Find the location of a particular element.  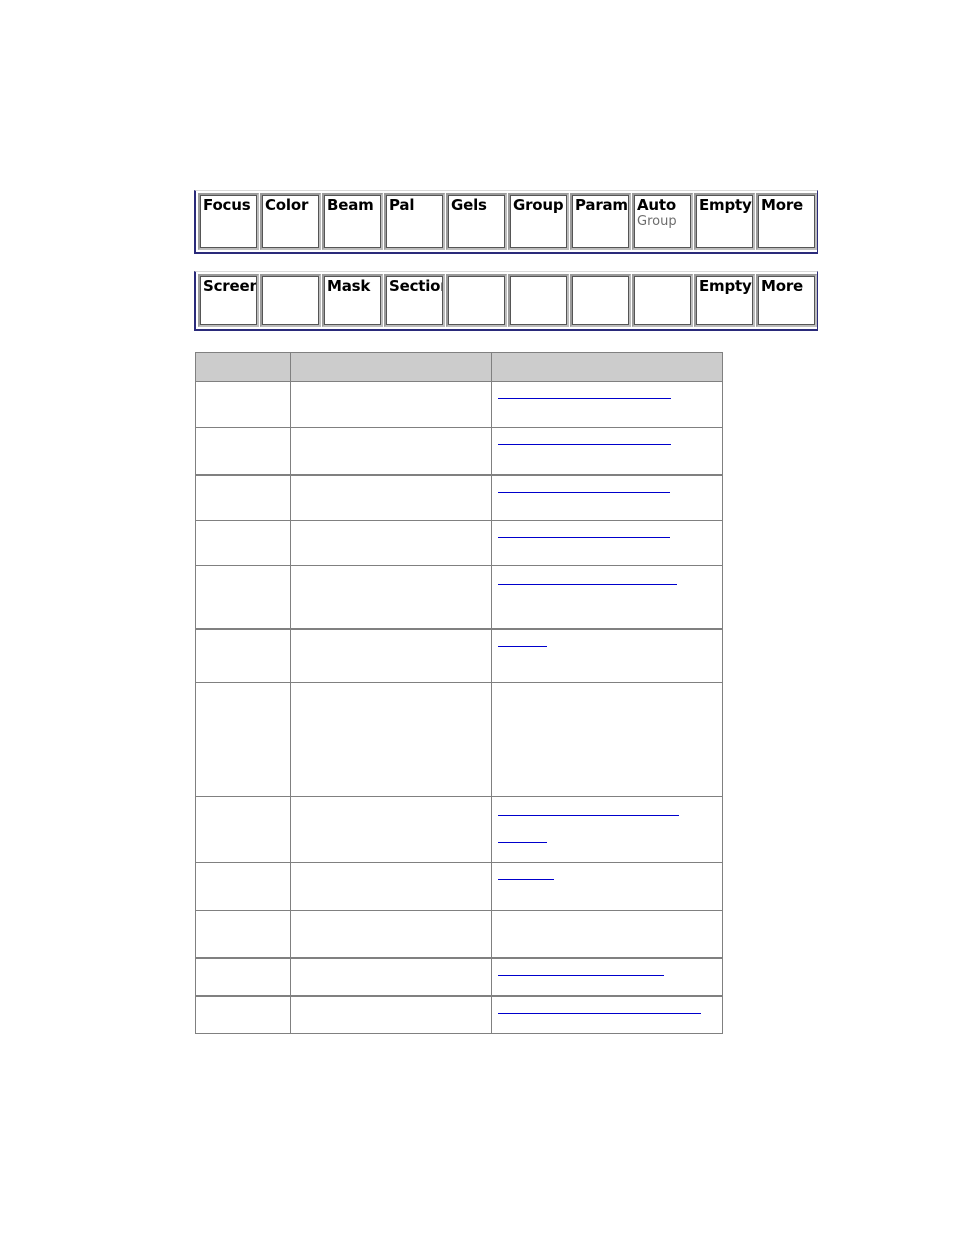

softkey-auto-7: Auto Group is located at coordinates (662, 221).